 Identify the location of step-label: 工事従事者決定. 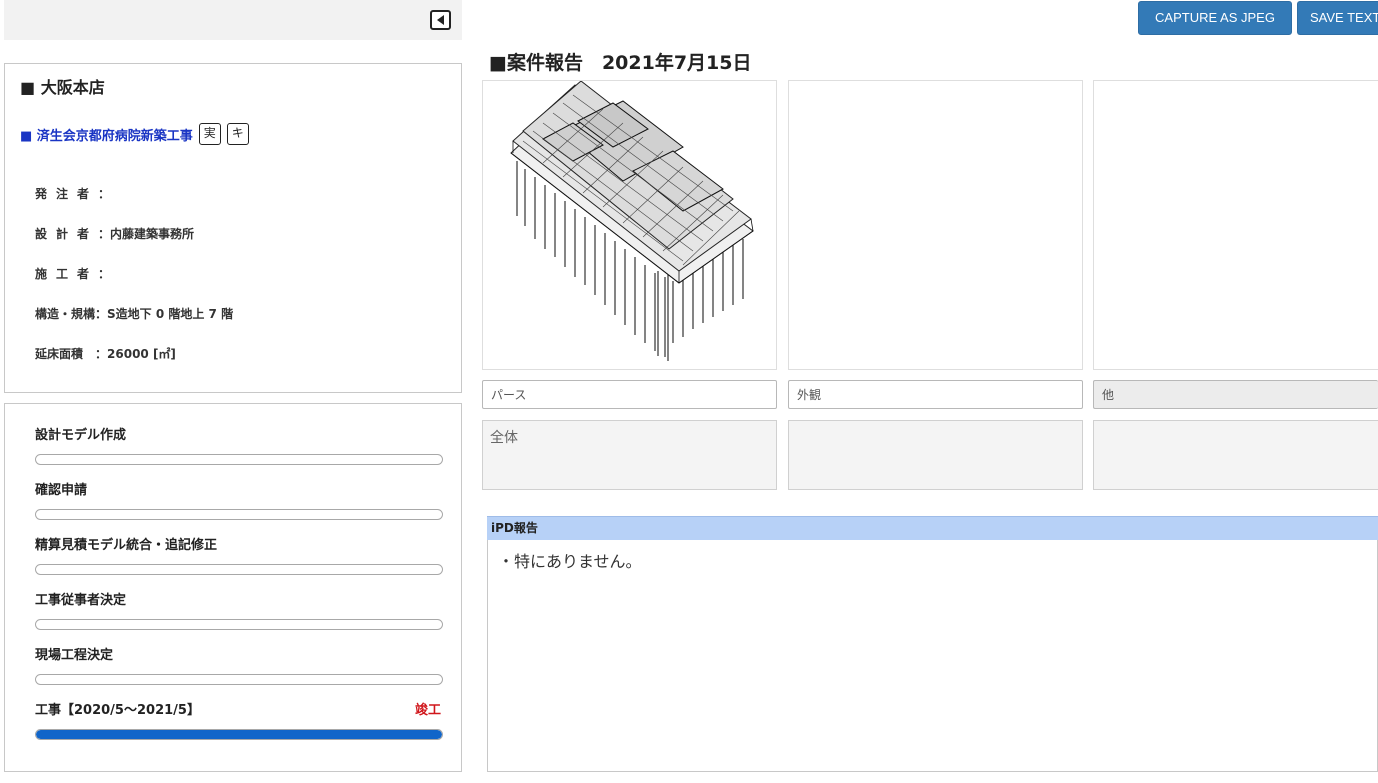
(81, 600).